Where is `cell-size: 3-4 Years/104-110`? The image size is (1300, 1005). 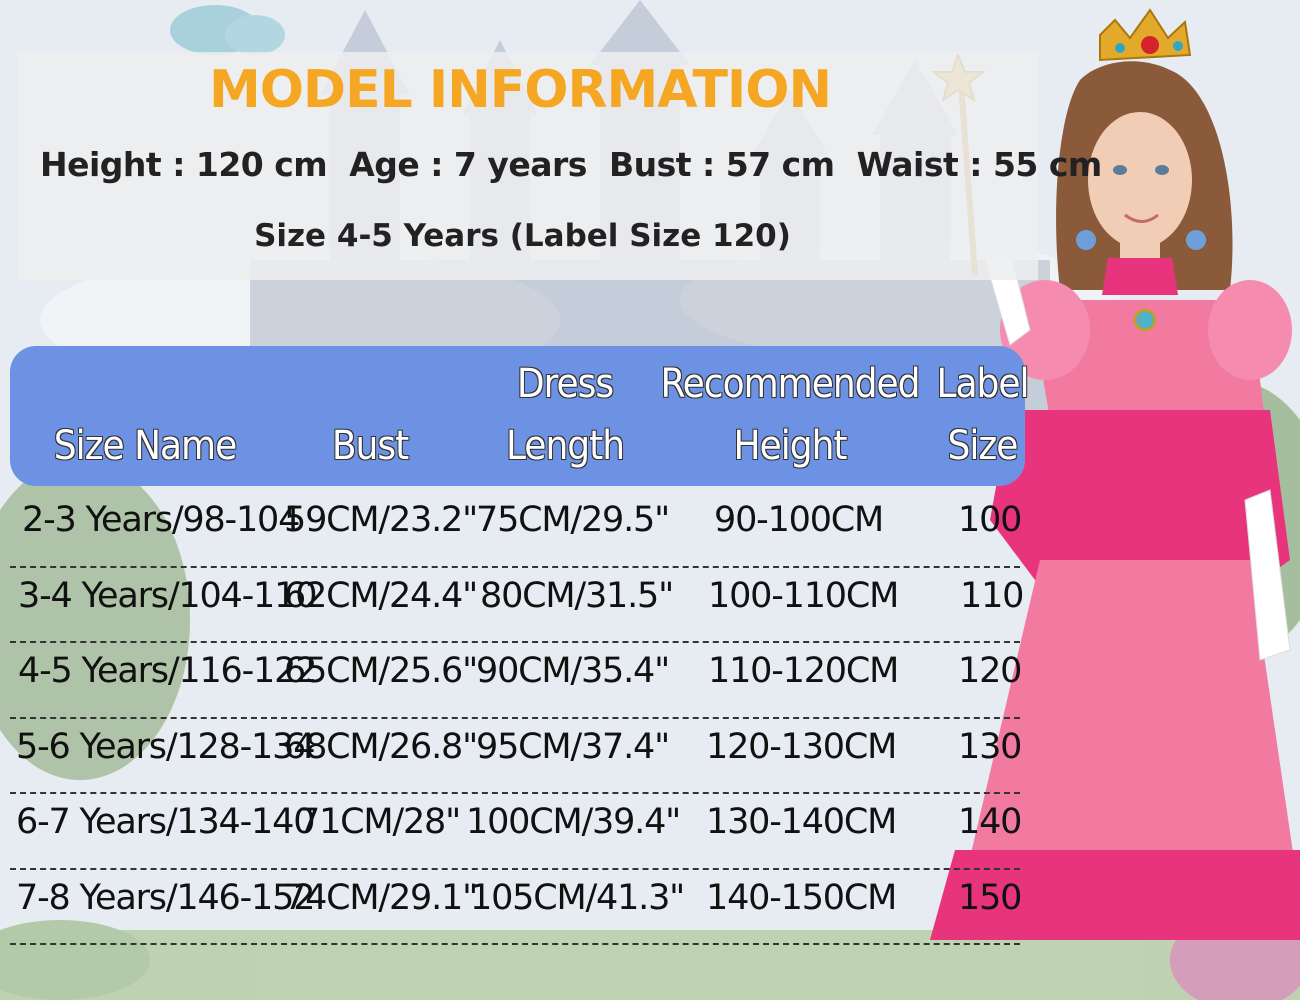 cell-size: 3-4 Years/104-110 is located at coordinates (167, 595).